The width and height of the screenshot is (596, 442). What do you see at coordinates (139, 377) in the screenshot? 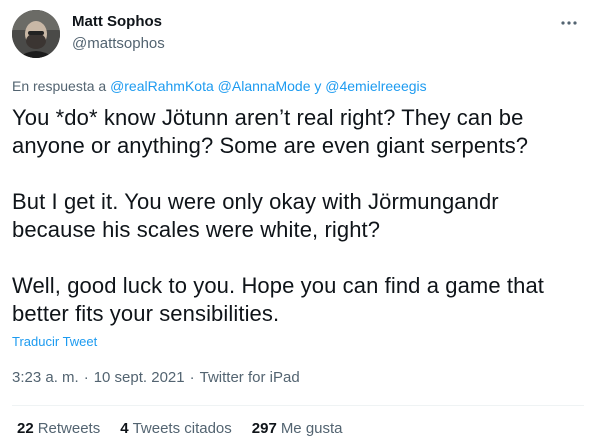
I see `tweet-date: 10 sept. 2021` at bounding box center [139, 377].